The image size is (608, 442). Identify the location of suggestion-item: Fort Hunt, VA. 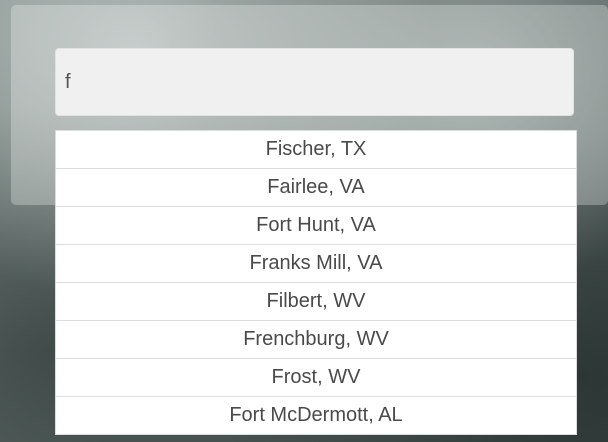
(316, 226).